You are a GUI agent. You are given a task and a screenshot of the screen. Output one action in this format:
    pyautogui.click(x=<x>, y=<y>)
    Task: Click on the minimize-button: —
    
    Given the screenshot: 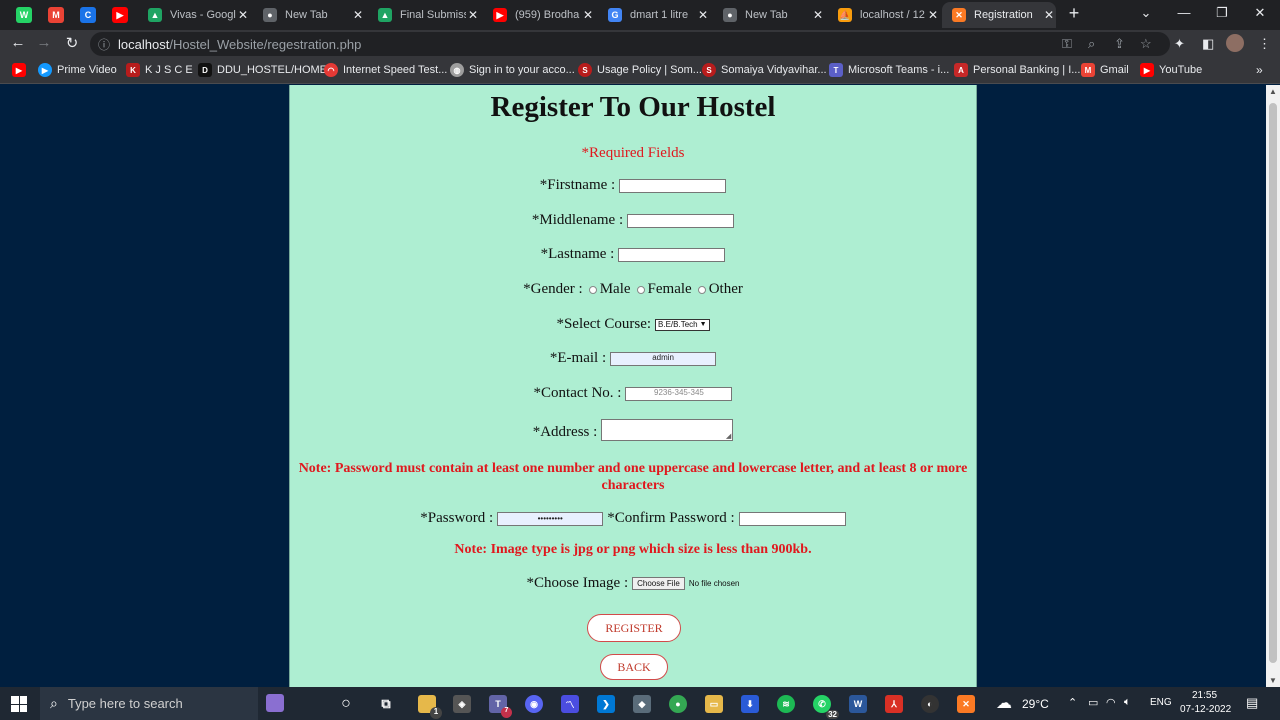 What is the action you would take?
    pyautogui.click(x=1184, y=12)
    